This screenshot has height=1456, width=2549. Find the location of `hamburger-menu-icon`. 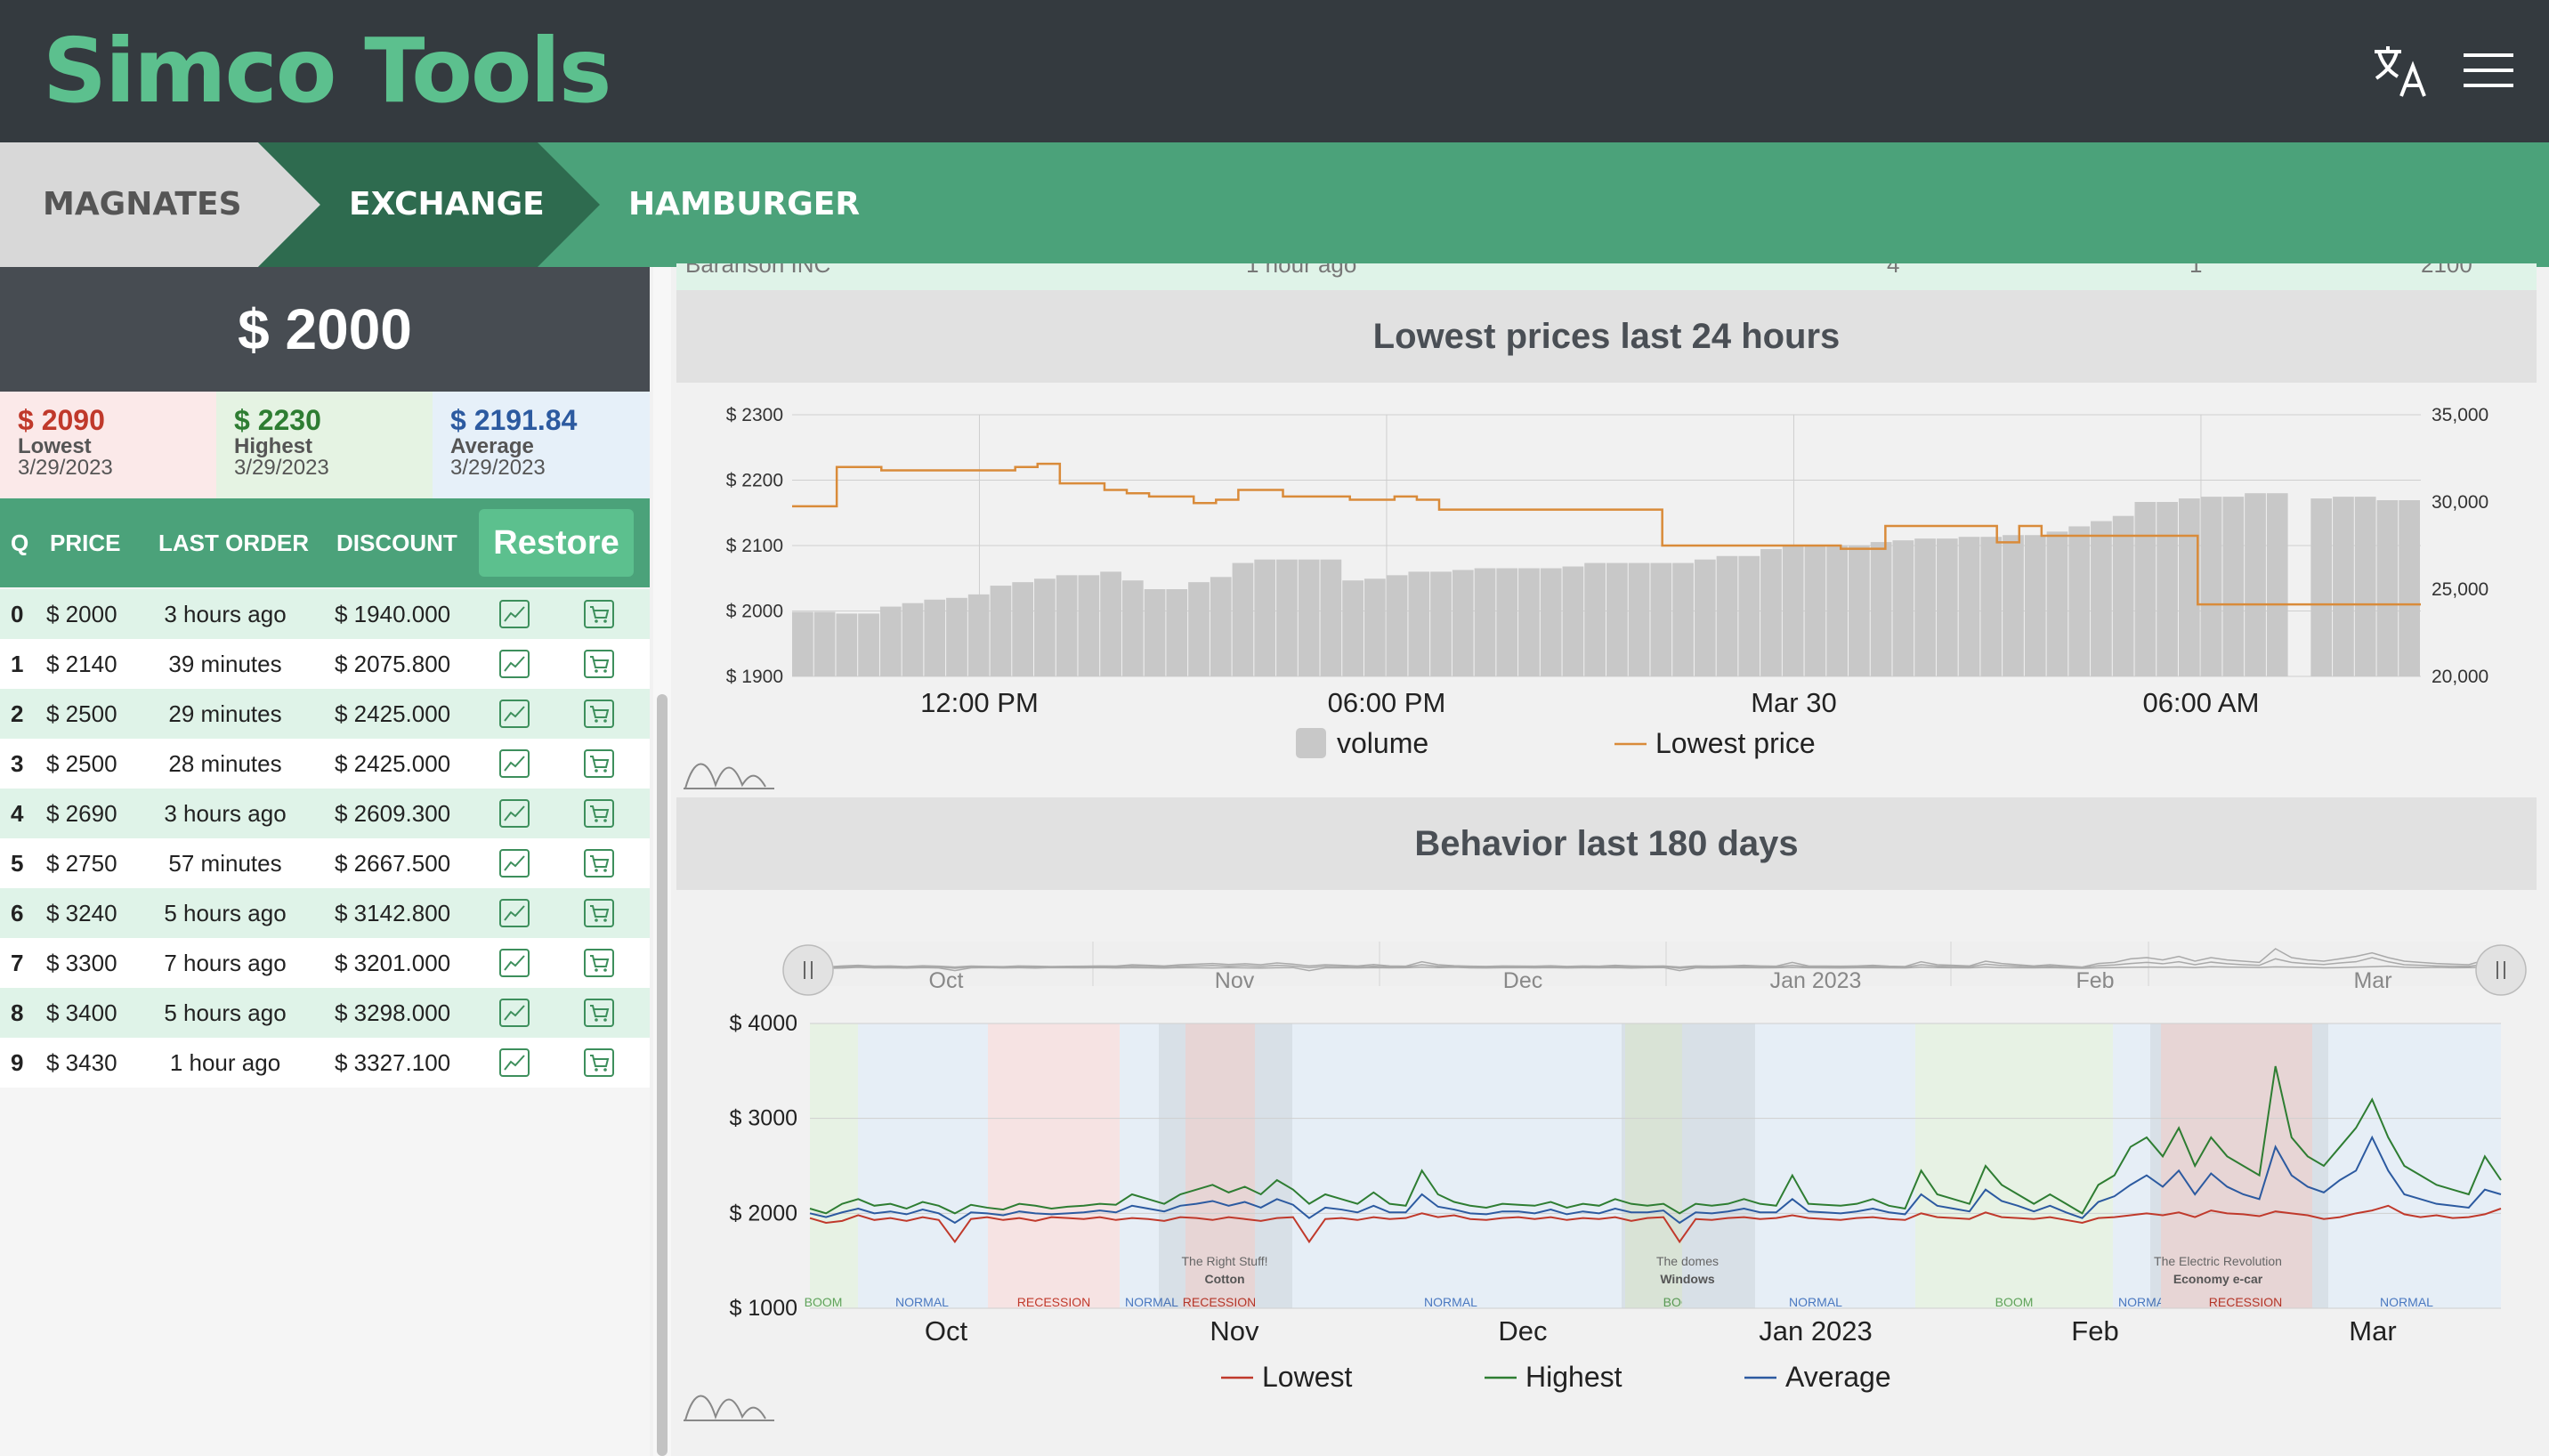

hamburger-menu-icon is located at coordinates (2489, 70).